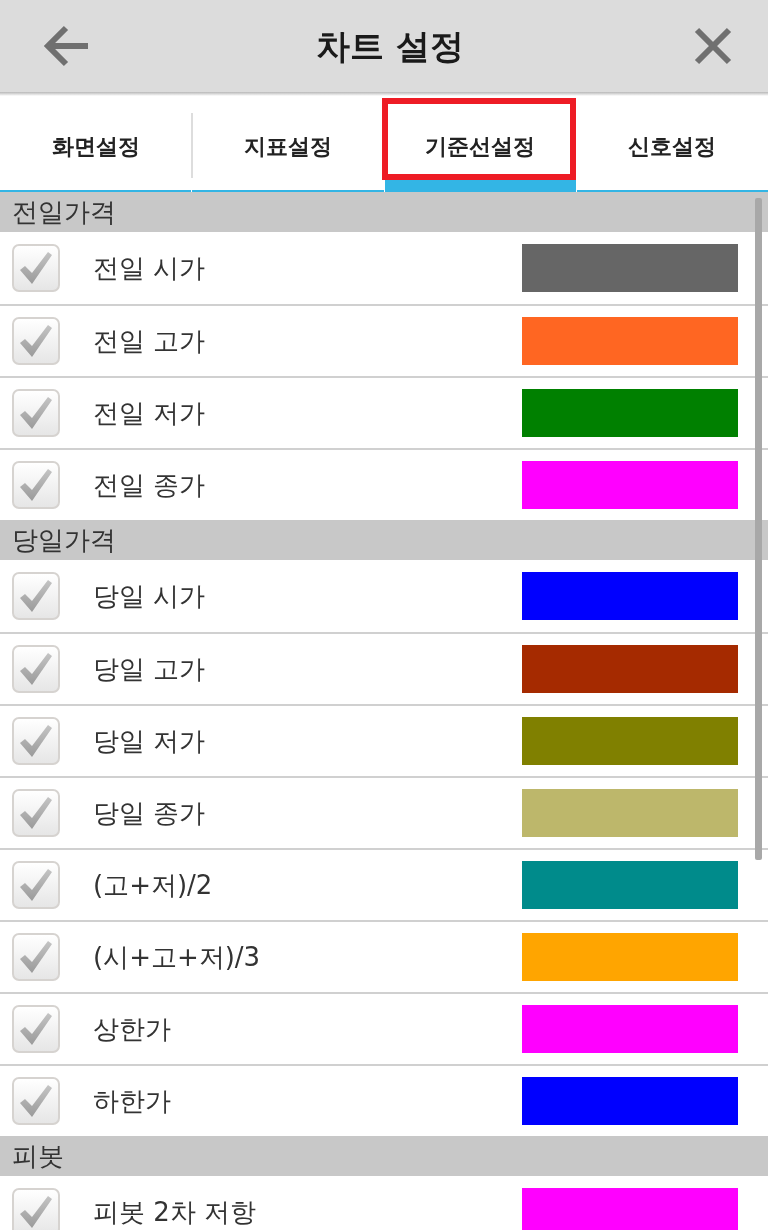 The height and width of the screenshot is (1230, 768). Describe the element at coordinates (149, 413) in the screenshot. I see `row-label: 전일 저가` at that location.